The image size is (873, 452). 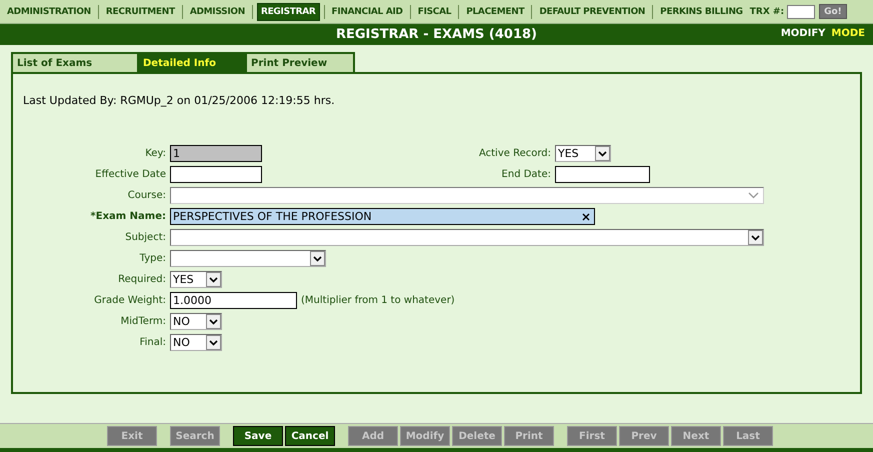 I want to click on mode-value: MODIFY, so click(x=803, y=33).